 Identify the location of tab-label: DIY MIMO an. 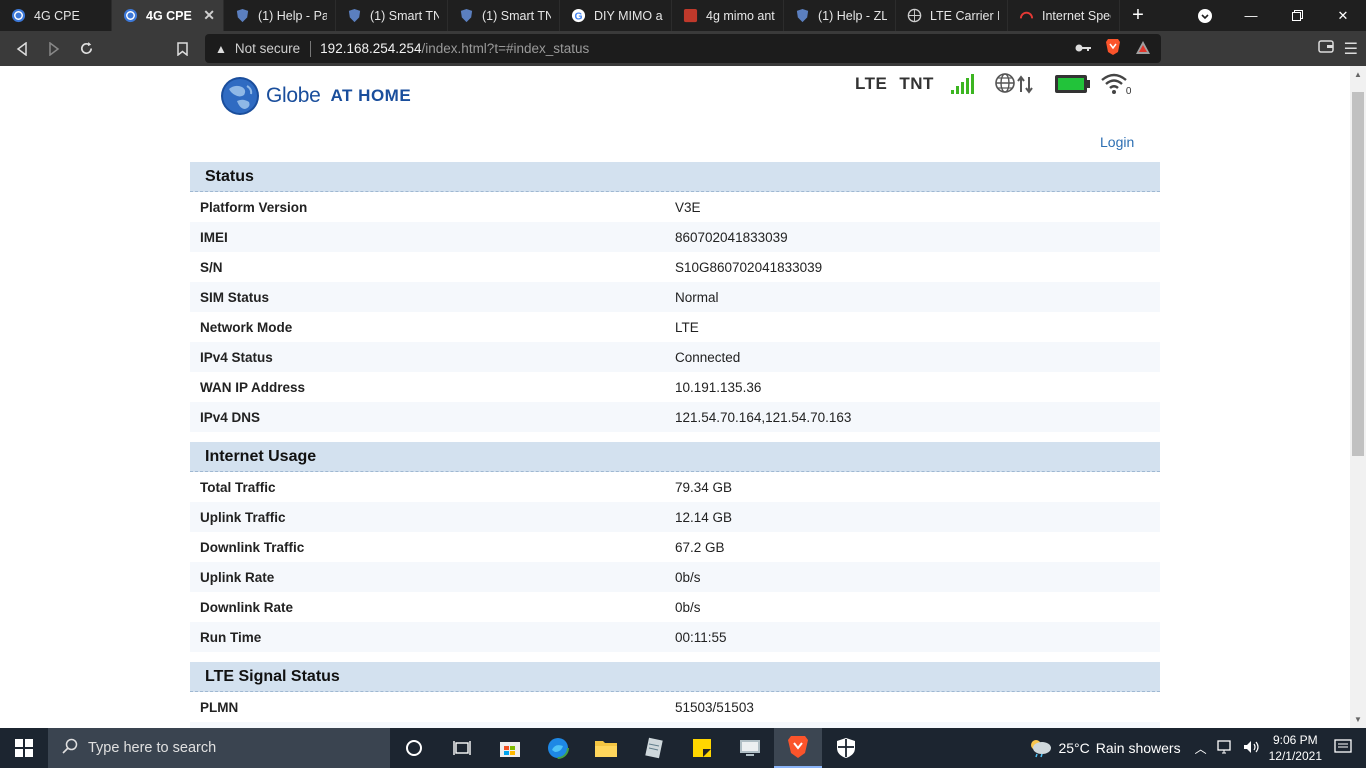
(628, 15).